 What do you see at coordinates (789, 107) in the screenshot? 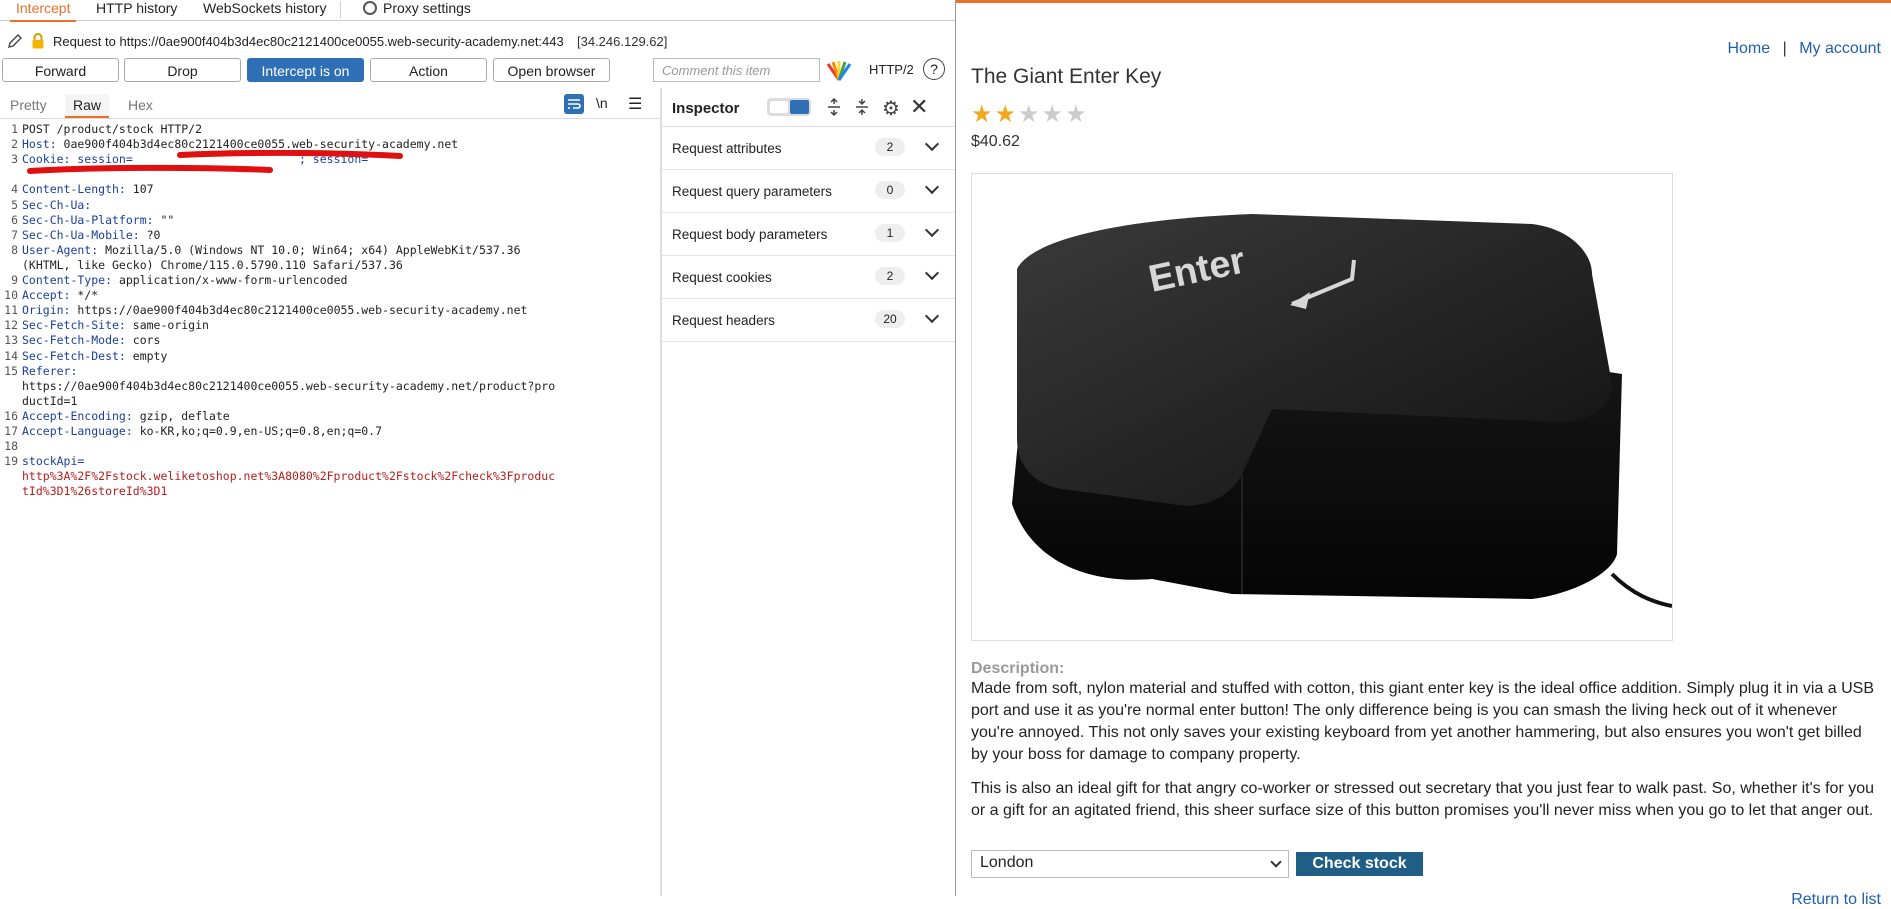
I see `layout-toggle` at bounding box center [789, 107].